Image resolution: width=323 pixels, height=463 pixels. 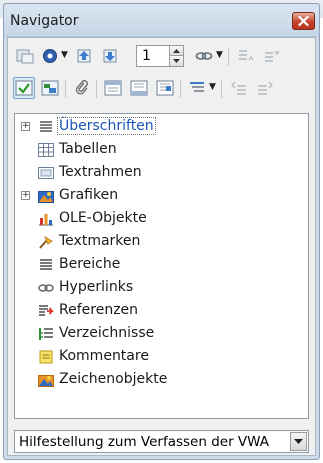 I want to click on header-button, so click(x=113, y=88).